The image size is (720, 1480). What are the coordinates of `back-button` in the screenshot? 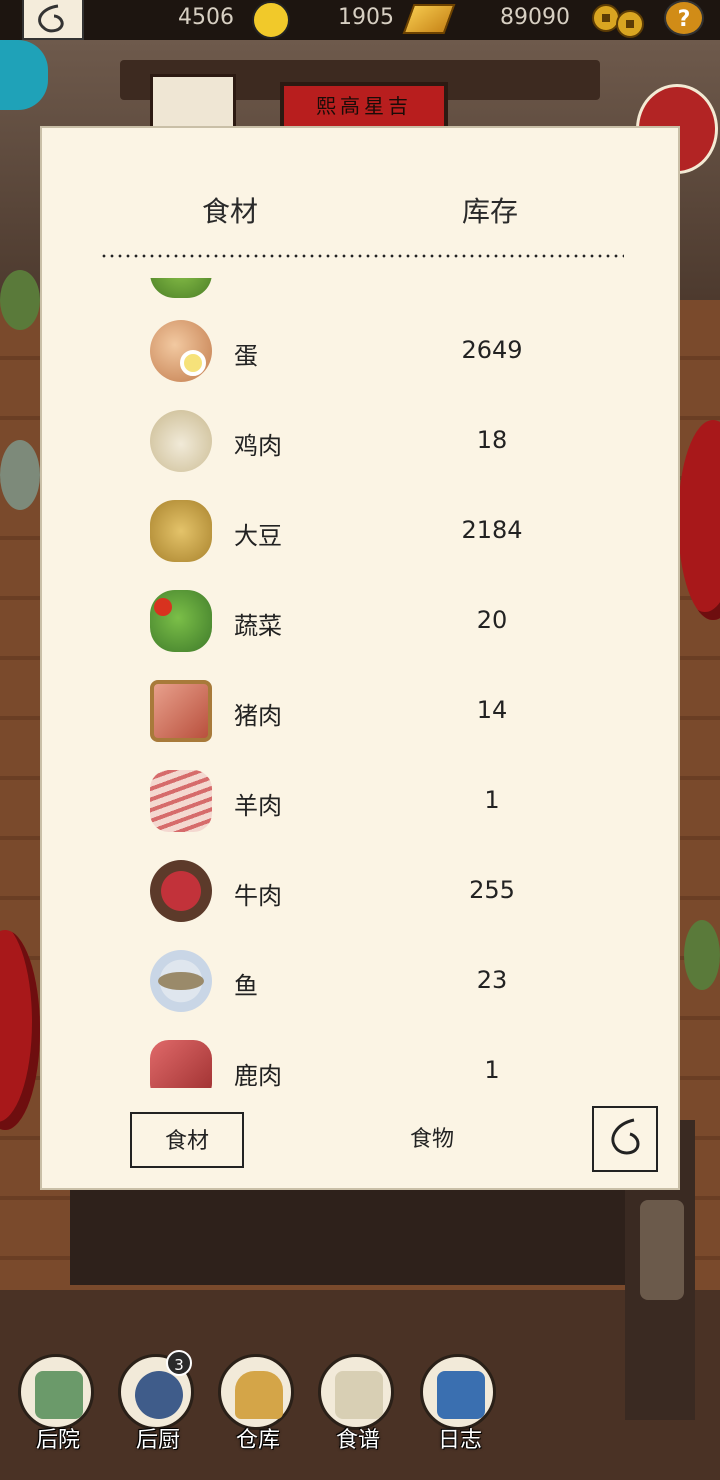 It's located at (53, 20).